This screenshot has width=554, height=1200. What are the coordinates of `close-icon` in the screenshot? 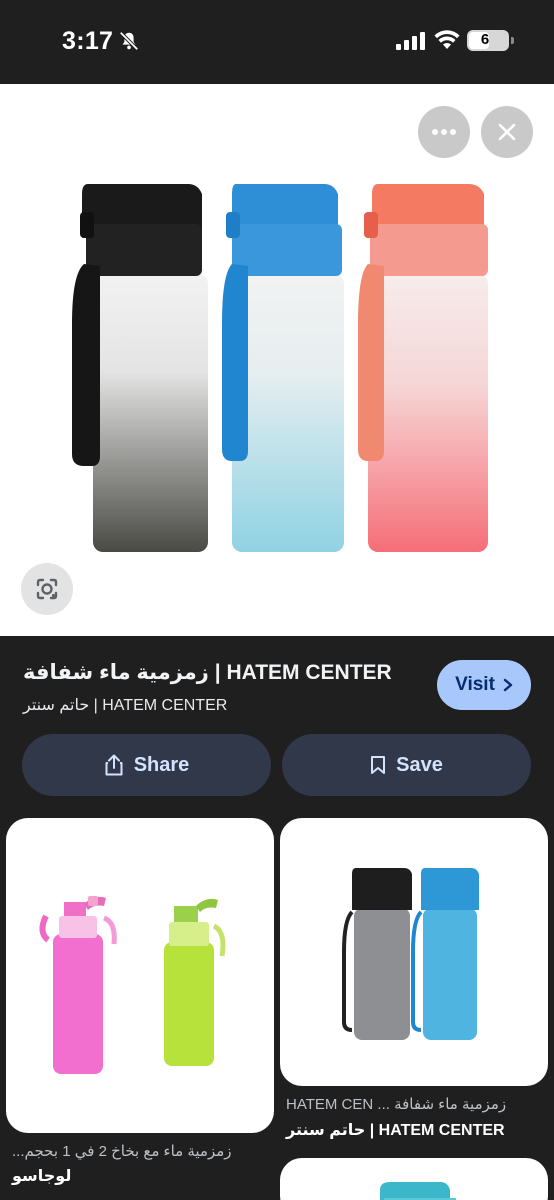 It's located at (507, 132).